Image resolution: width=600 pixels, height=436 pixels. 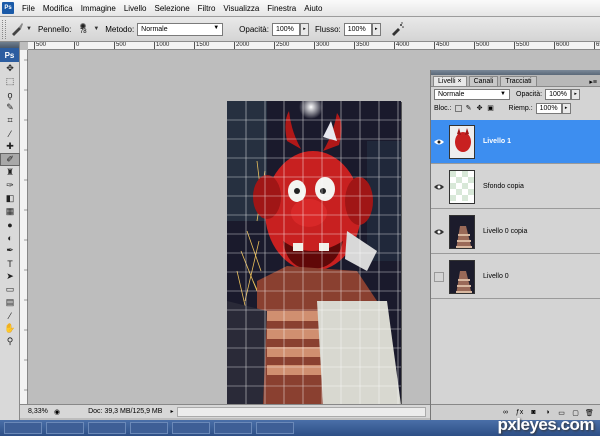 What do you see at coordinates (483, 81) in the screenshot?
I see `tab-canali: Canali` at bounding box center [483, 81].